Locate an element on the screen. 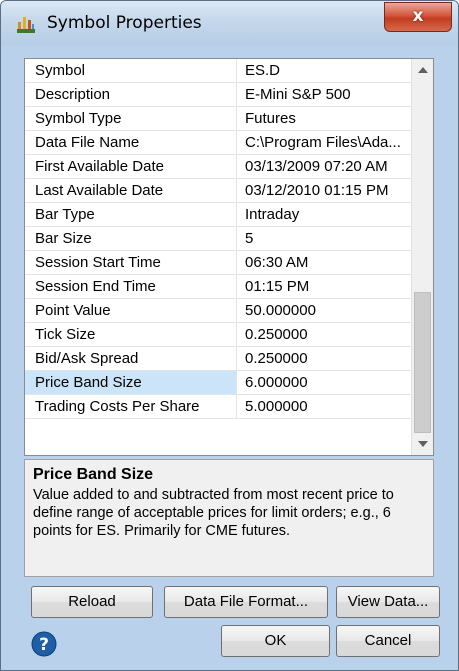 The height and width of the screenshot is (671, 459). property-name: Description is located at coordinates (131, 95).